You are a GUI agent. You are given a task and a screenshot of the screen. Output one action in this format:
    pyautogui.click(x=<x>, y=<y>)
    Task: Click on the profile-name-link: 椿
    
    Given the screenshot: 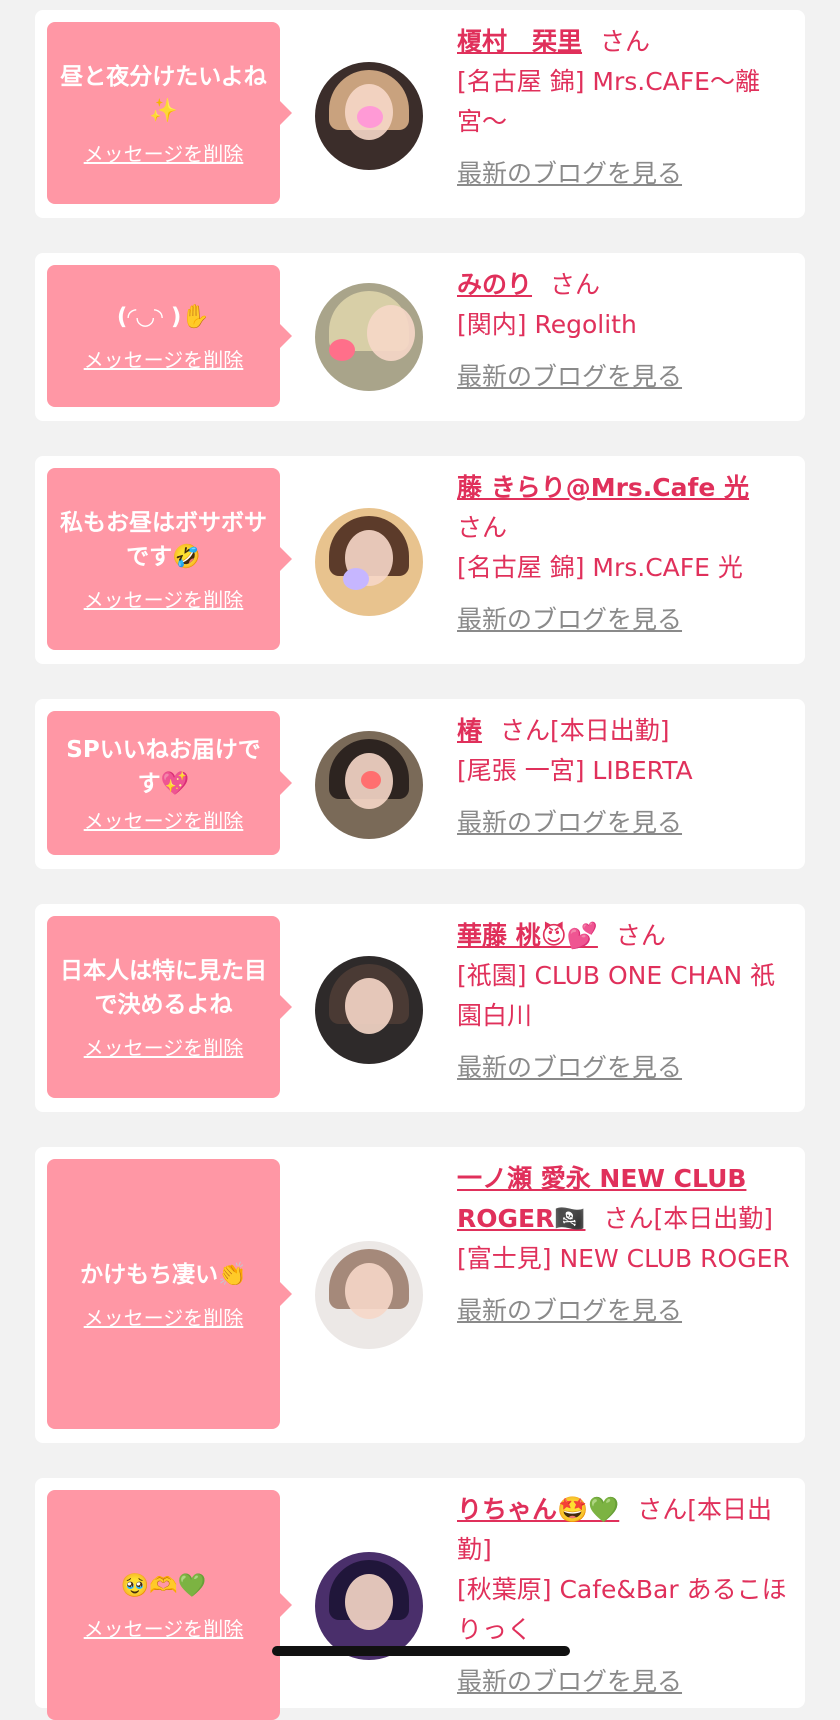 What is the action you would take?
    pyautogui.click(x=469, y=730)
    